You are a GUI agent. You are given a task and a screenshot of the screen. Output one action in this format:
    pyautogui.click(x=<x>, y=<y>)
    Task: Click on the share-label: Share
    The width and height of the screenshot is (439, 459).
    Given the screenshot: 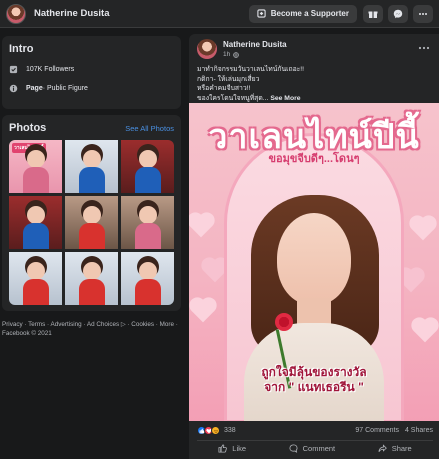 What is the action you would take?
    pyautogui.click(x=401, y=448)
    